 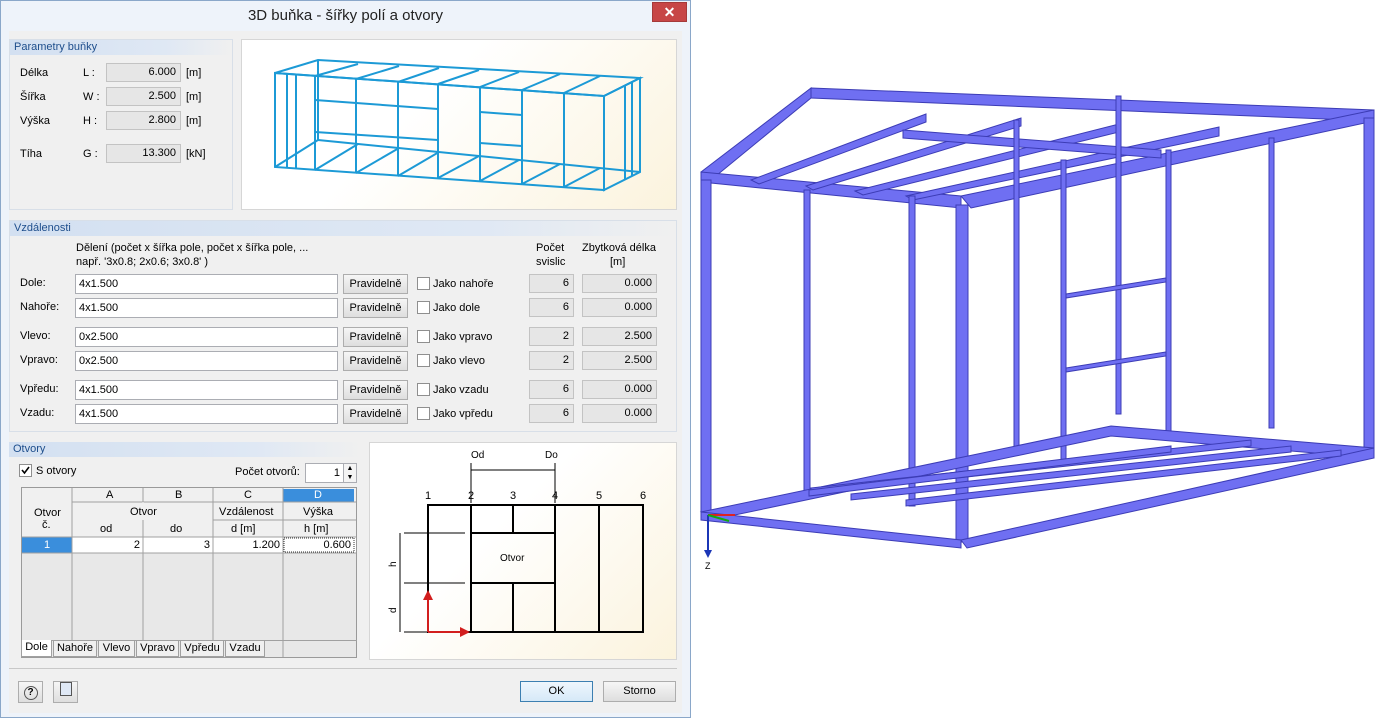 I want to click on tab-right: Vpravo, so click(x=157, y=649).